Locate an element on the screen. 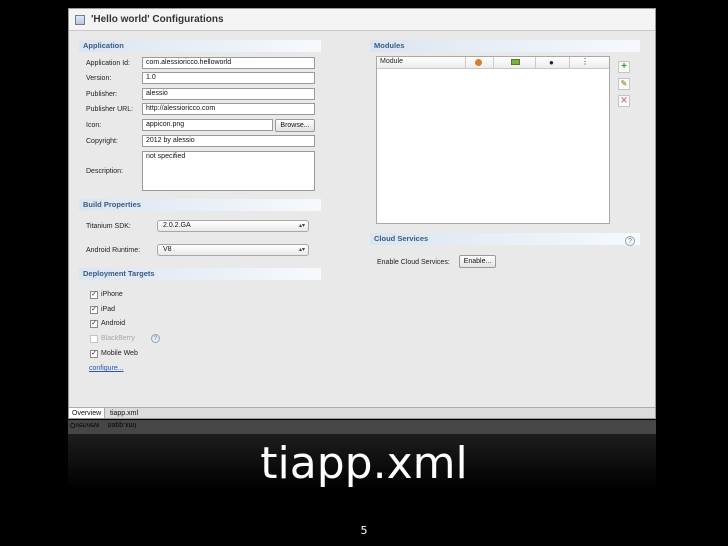  section-application: Application is located at coordinates (200, 46).